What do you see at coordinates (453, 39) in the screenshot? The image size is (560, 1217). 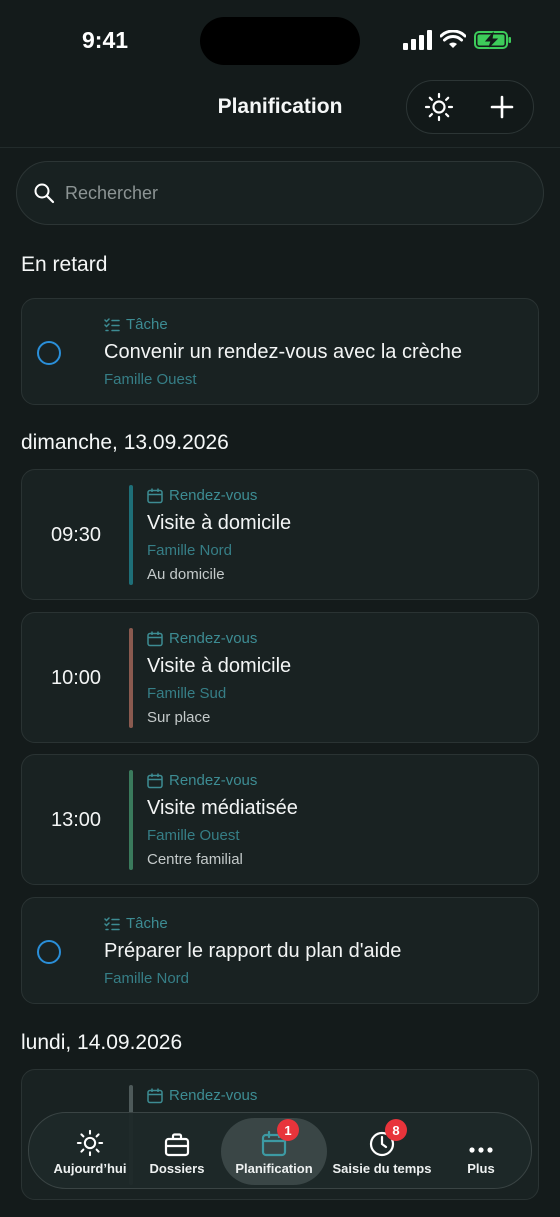 I see `wifi-icon` at bounding box center [453, 39].